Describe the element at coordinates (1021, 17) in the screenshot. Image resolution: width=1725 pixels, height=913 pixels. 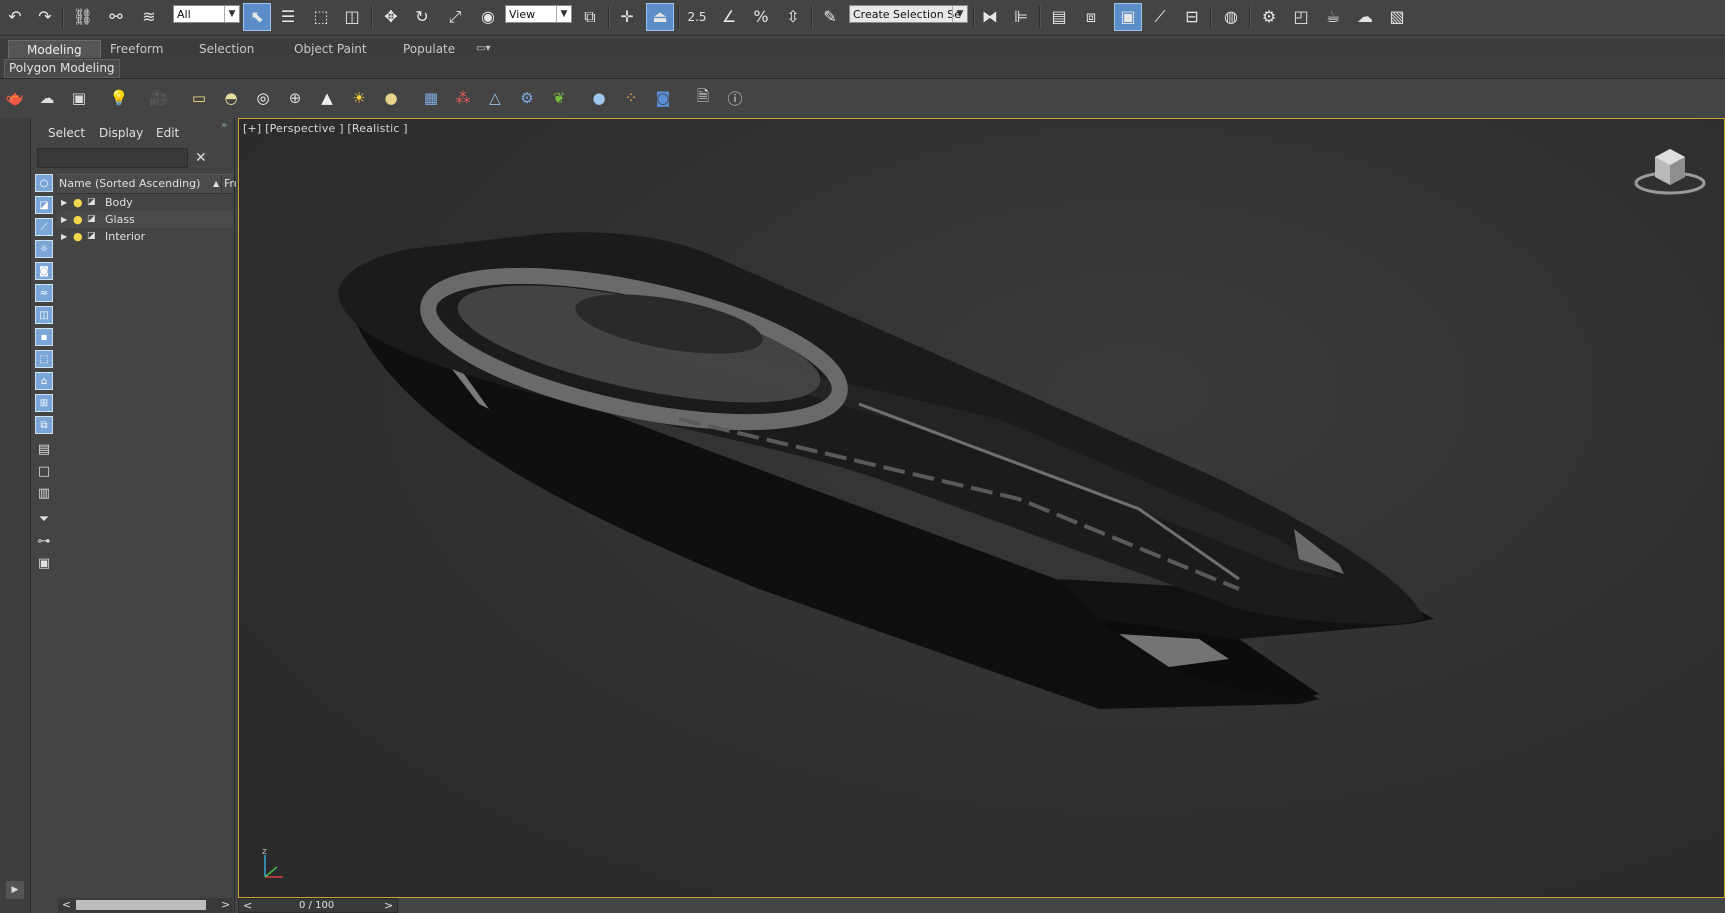
I see `align-icon: ⊫` at that location.